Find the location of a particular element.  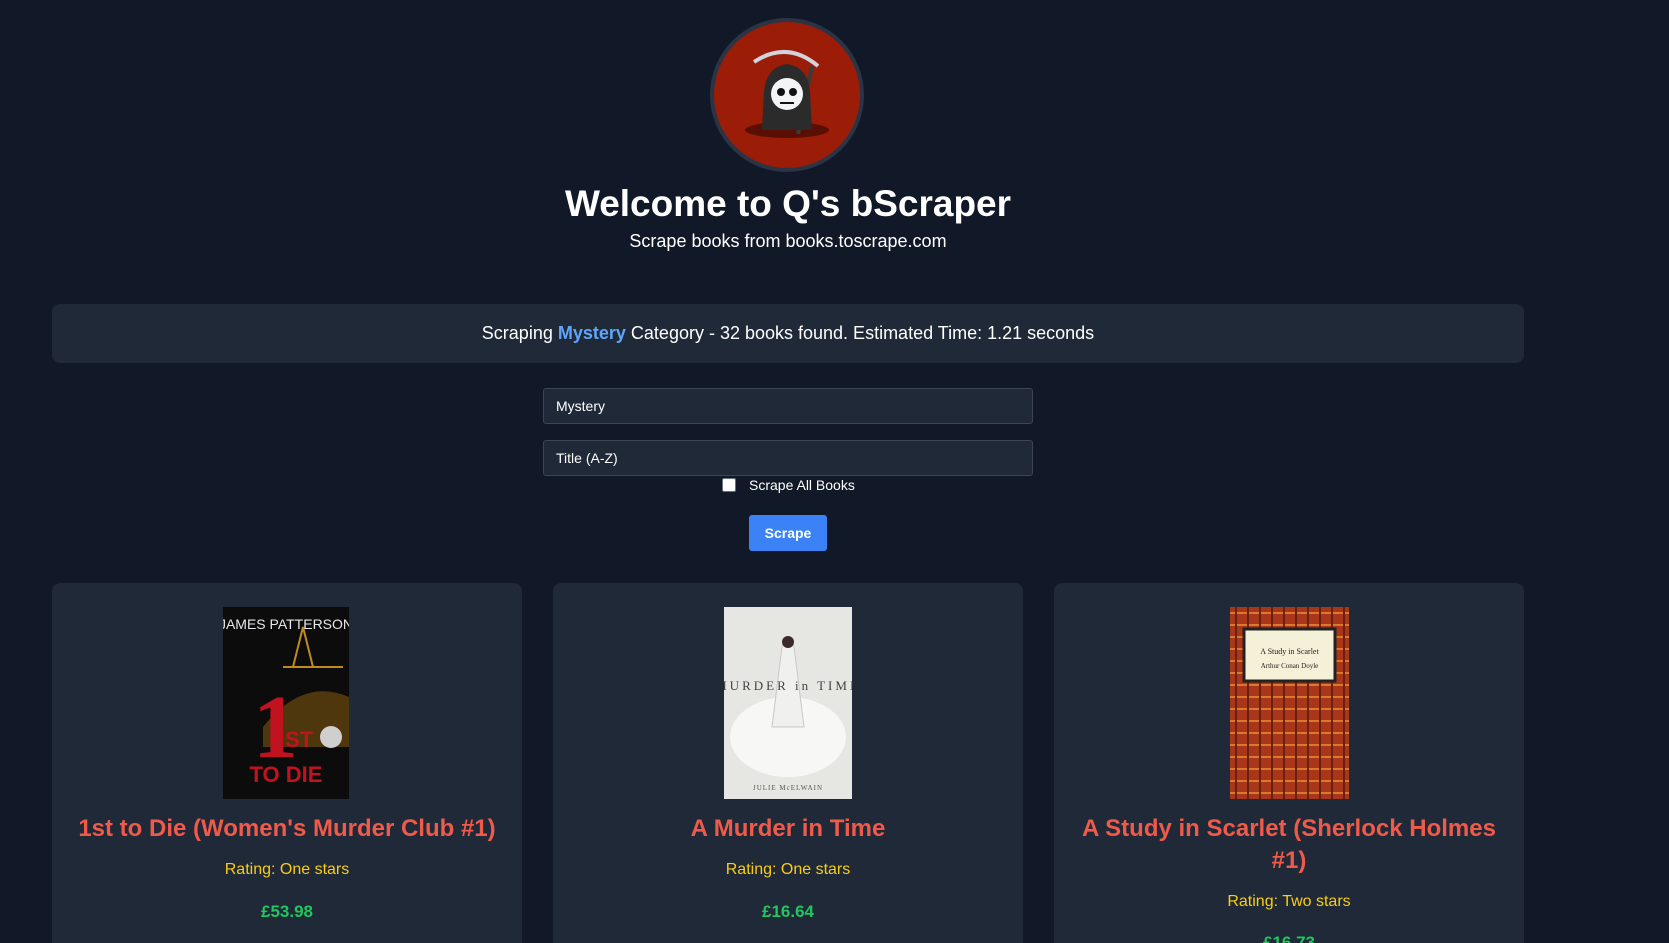

sort-select: Title (A-Z) is located at coordinates (788, 458).